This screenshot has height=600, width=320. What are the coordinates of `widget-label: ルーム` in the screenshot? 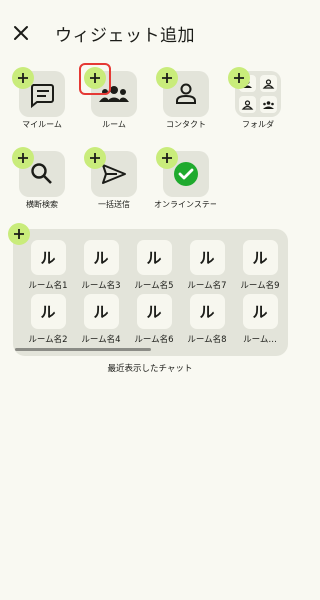 It's located at (114, 124).